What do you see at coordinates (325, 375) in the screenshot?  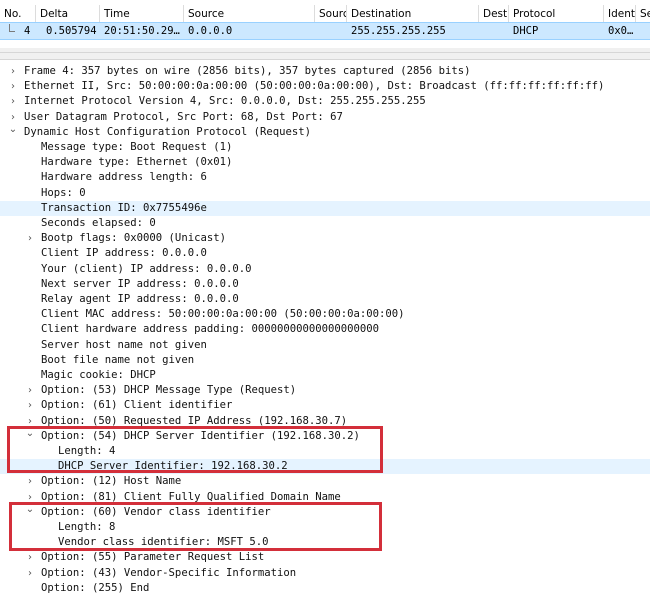 I see `tree-row: Magic cookie: DHCP` at bounding box center [325, 375].